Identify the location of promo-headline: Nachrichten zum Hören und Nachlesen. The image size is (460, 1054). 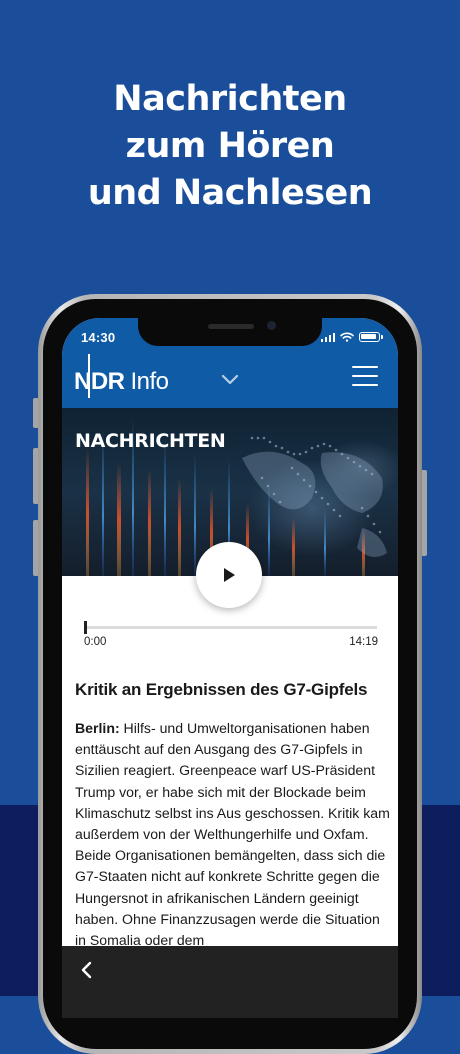
(230, 146).